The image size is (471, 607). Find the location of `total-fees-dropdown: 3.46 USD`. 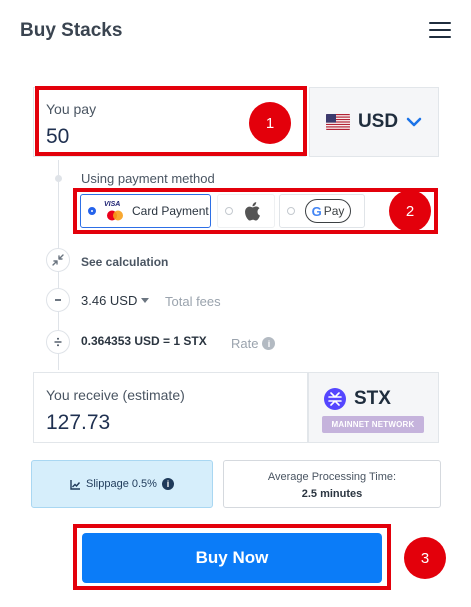

total-fees-dropdown: 3.46 USD is located at coordinates (115, 300).